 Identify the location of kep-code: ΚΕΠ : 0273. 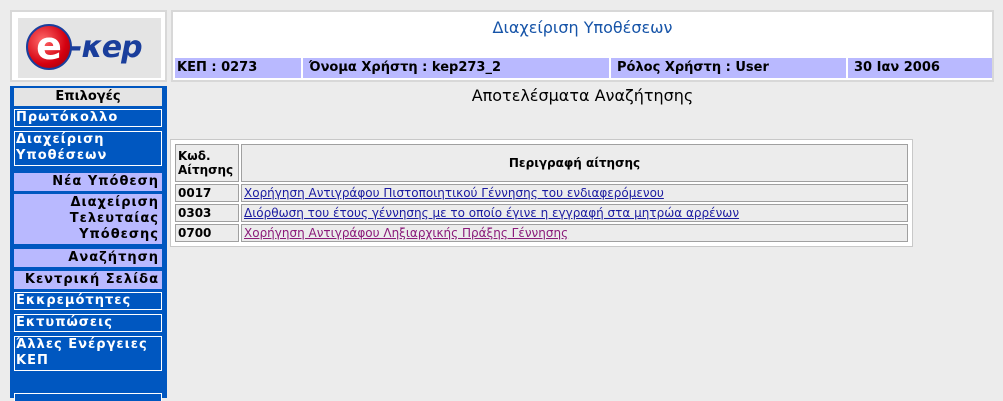
(239, 68).